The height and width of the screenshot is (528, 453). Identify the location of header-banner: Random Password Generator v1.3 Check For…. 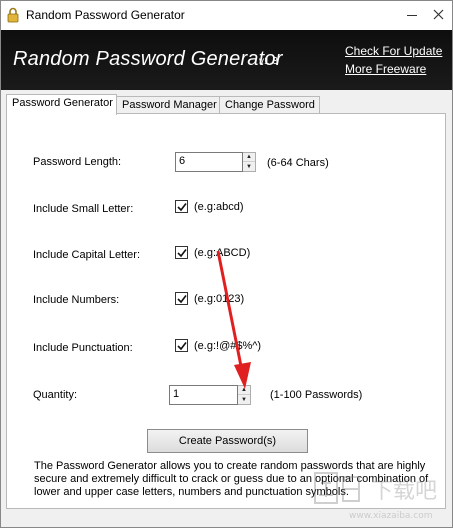
(226, 60).